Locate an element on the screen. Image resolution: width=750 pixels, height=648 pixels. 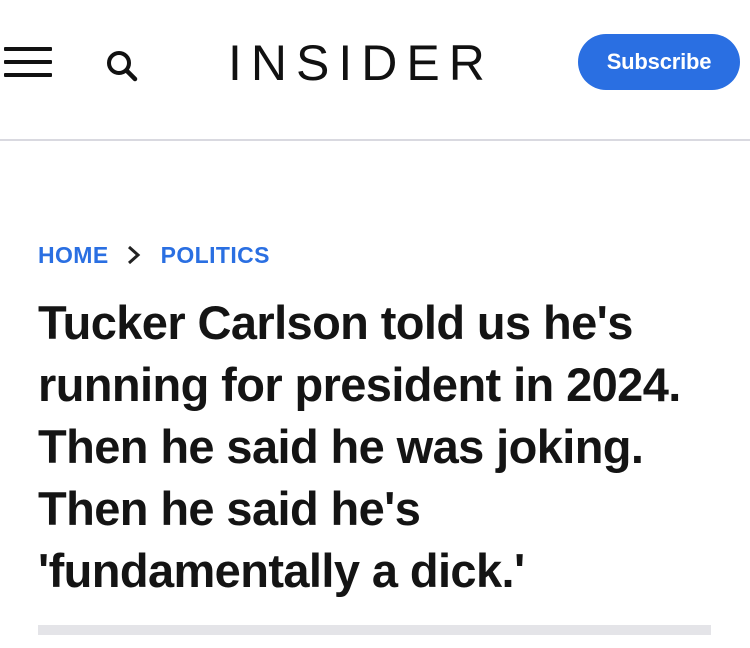
search-icon-glyph is located at coordinates (122, 66).